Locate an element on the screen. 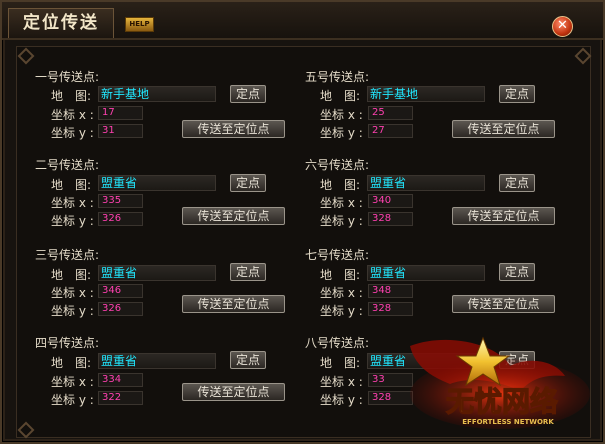 The height and width of the screenshot is (444, 605). logo-text: 无忧网络 is located at coordinates (502, 401).